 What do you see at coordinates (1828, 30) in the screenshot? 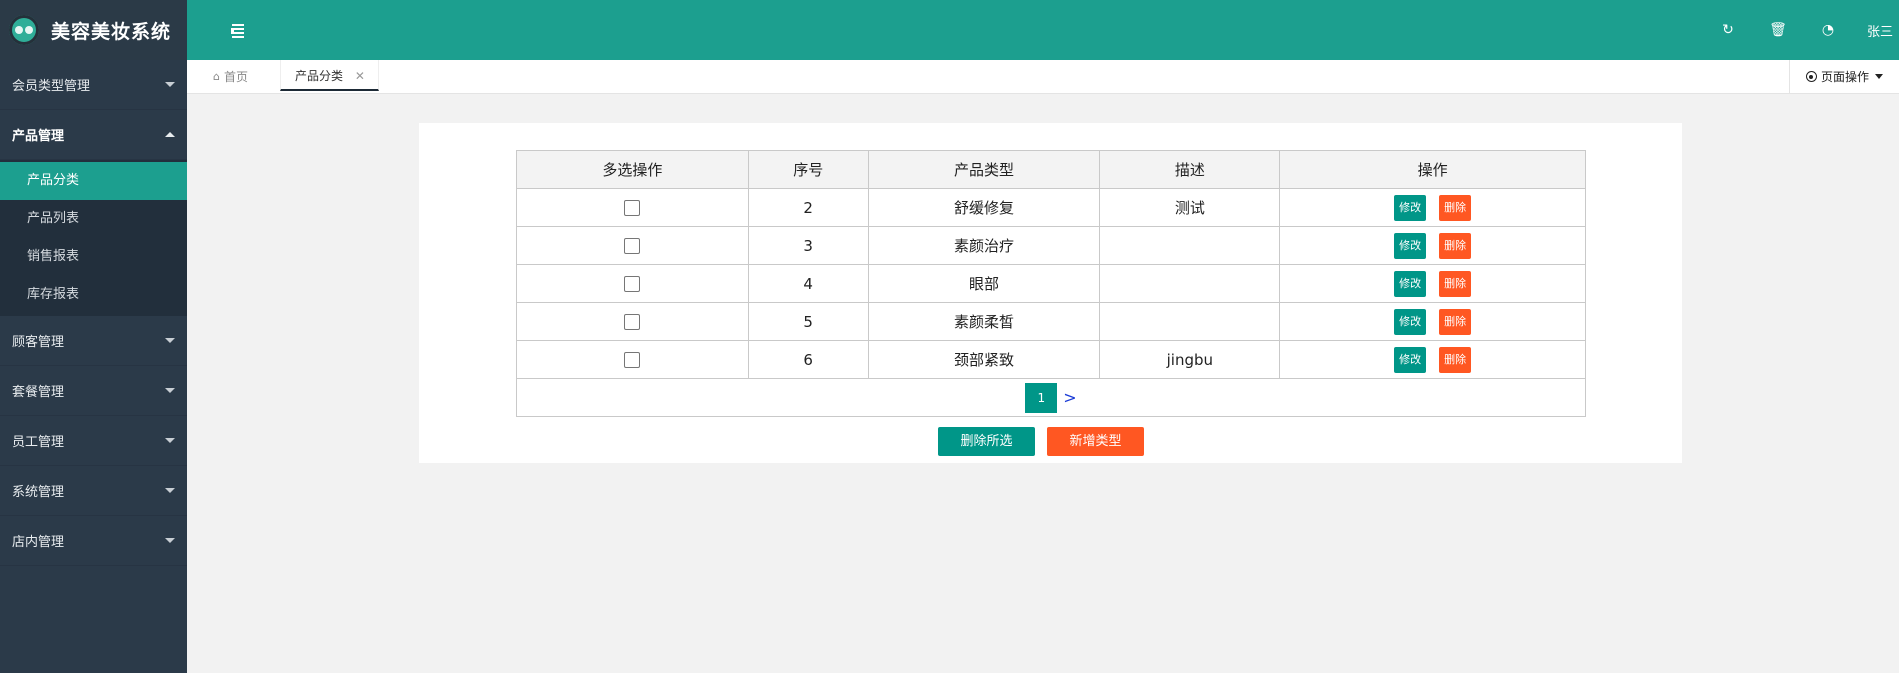
I see `dashboard-icon: ◔` at bounding box center [1828, 30].